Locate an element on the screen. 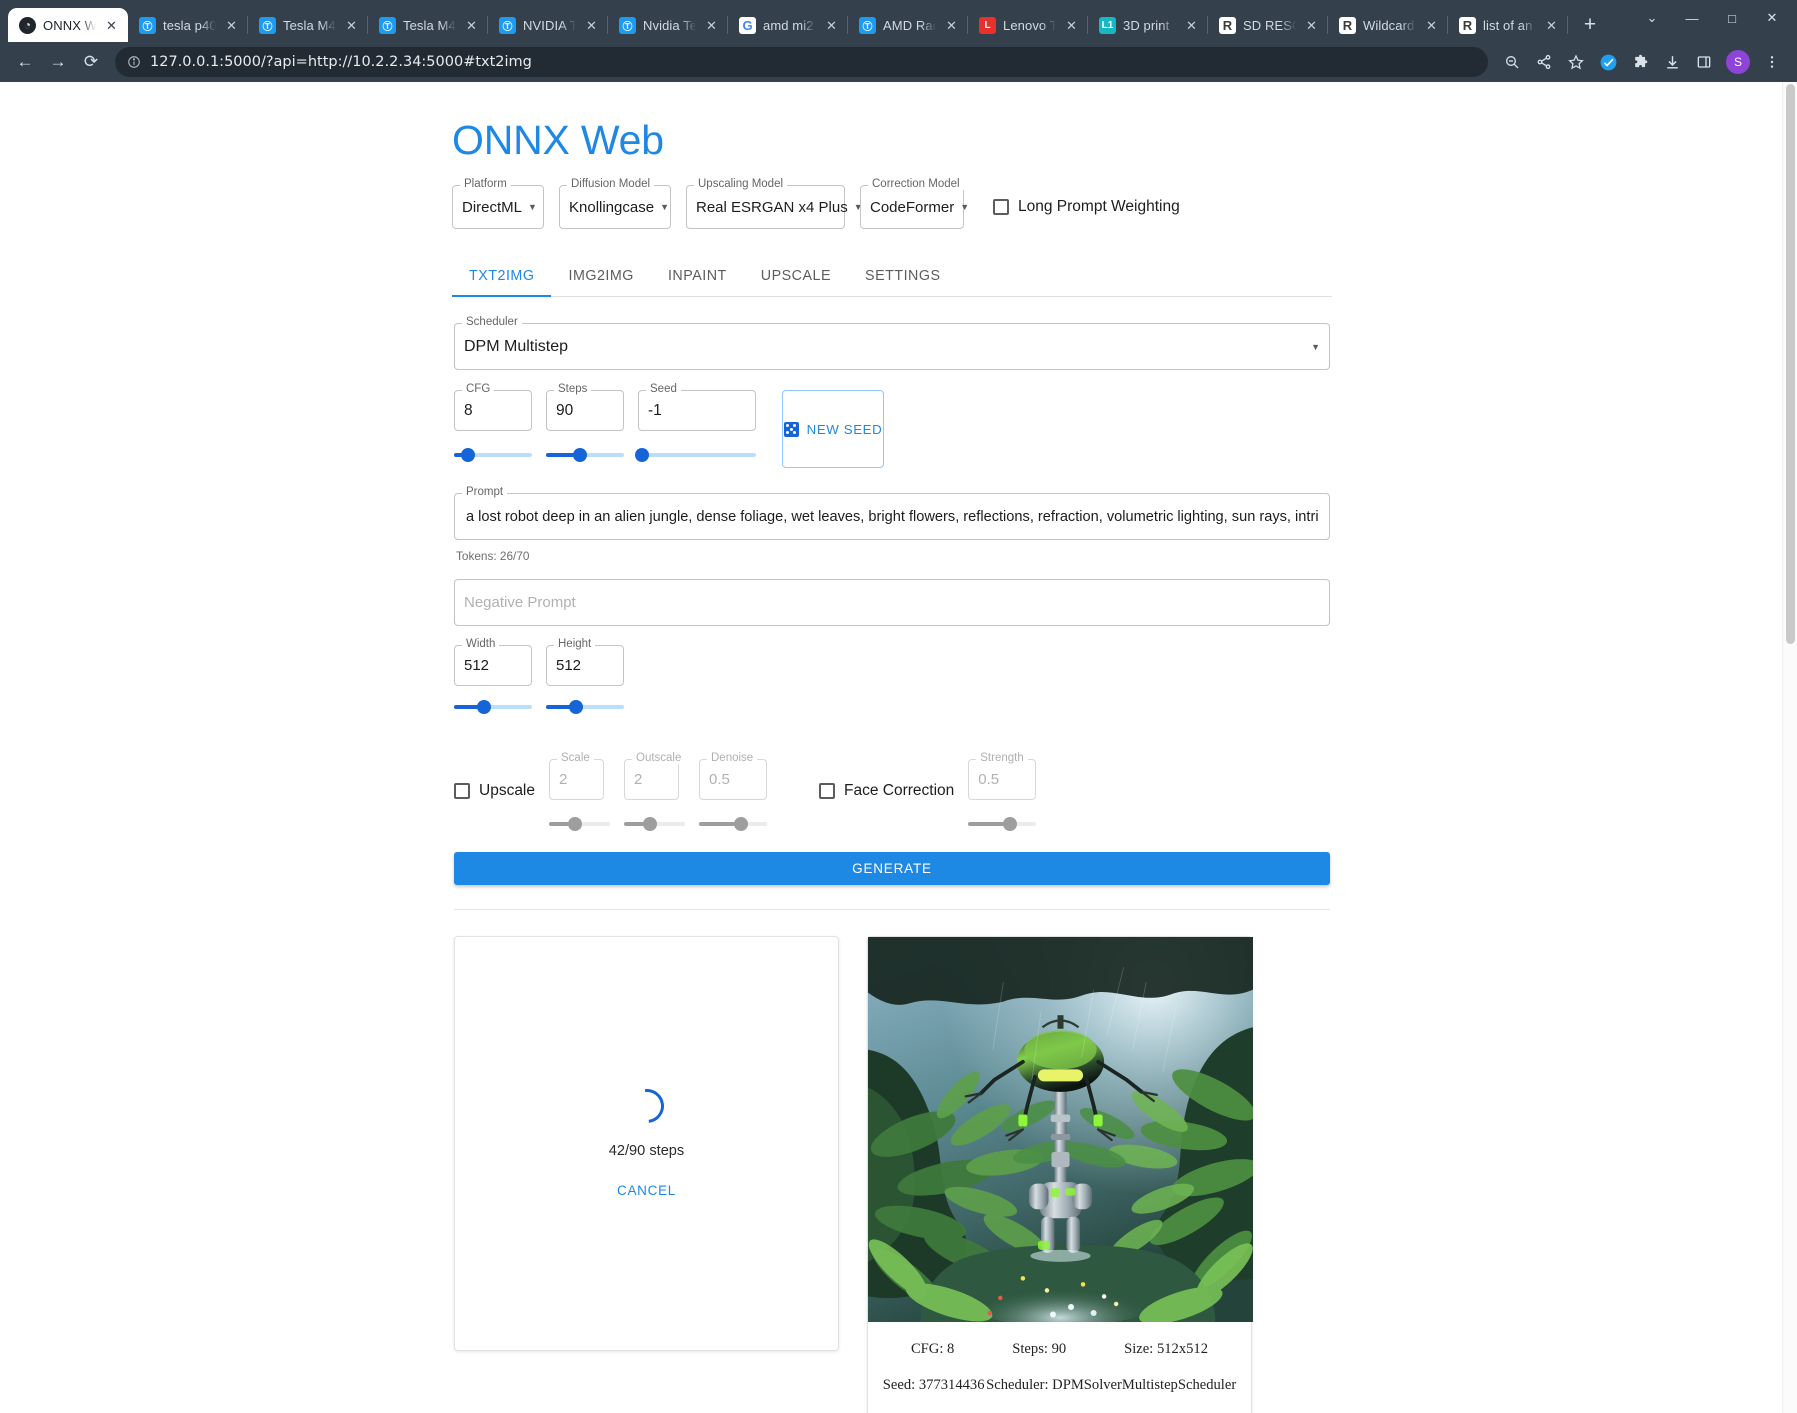 Image resolution: width=1797 pixels, height=1413 pixels. sidepanel-icon is located at coordinates (1704, 62).